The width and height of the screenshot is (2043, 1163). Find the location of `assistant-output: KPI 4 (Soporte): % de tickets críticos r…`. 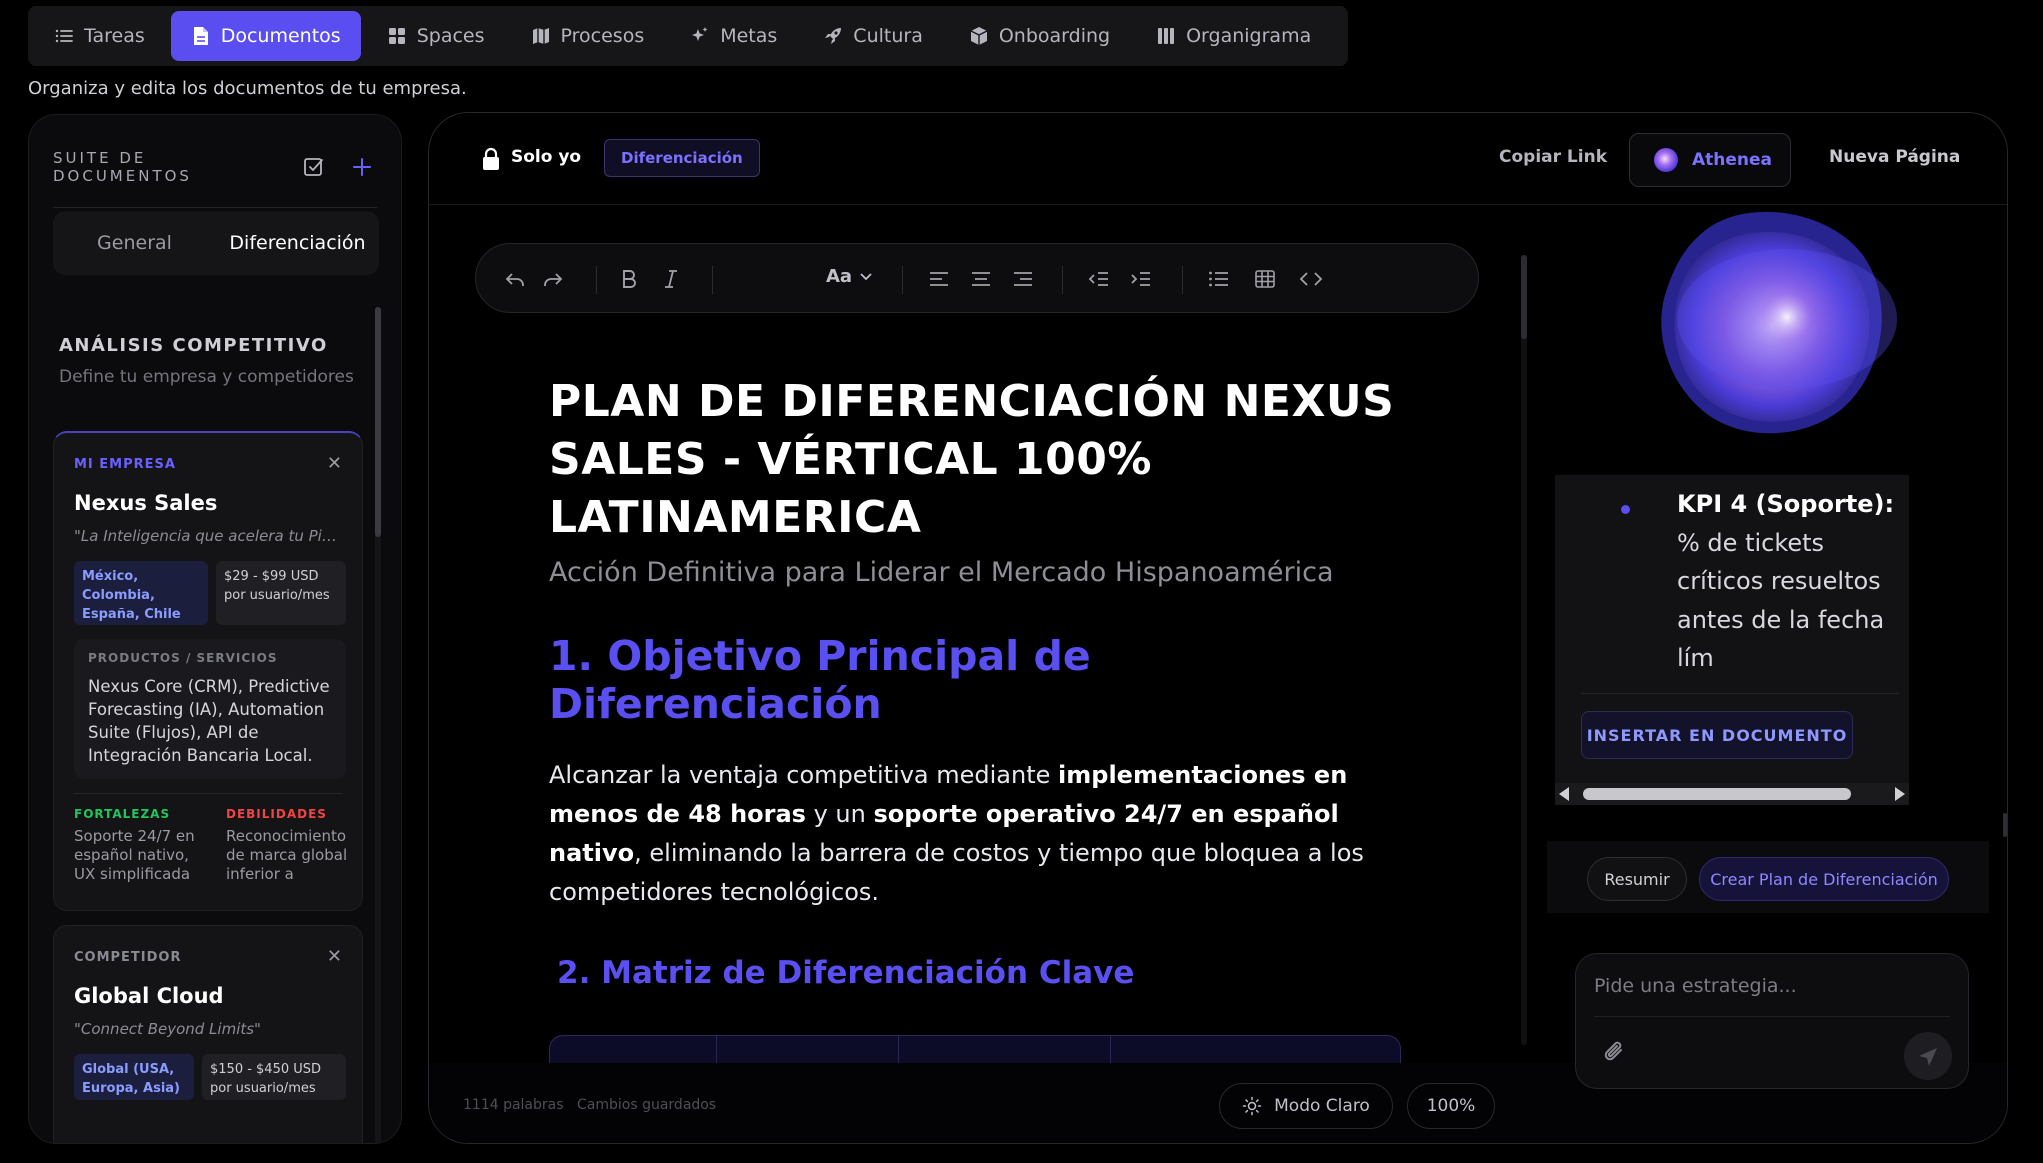

assistant-output: KPI 4 (Soporte): % de tickets críticos r… is located at coordinates (1732, 640).